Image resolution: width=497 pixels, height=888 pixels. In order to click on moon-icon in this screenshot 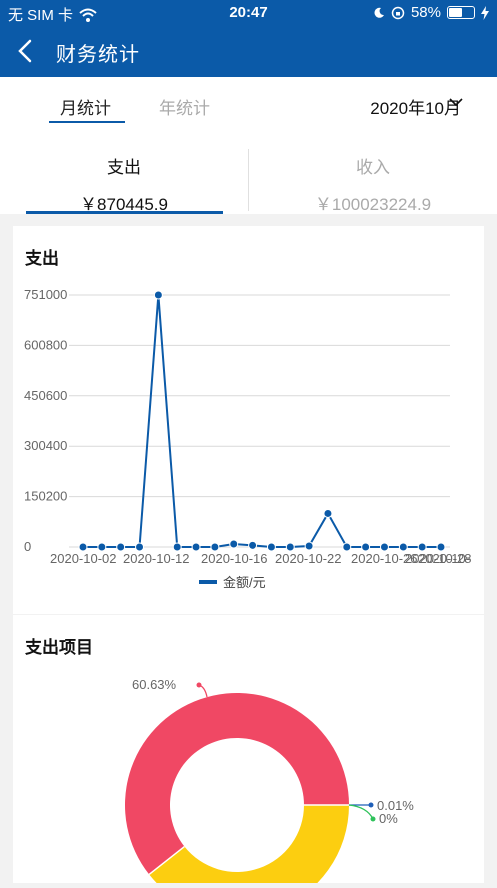, I will do `click(379, 13)`.